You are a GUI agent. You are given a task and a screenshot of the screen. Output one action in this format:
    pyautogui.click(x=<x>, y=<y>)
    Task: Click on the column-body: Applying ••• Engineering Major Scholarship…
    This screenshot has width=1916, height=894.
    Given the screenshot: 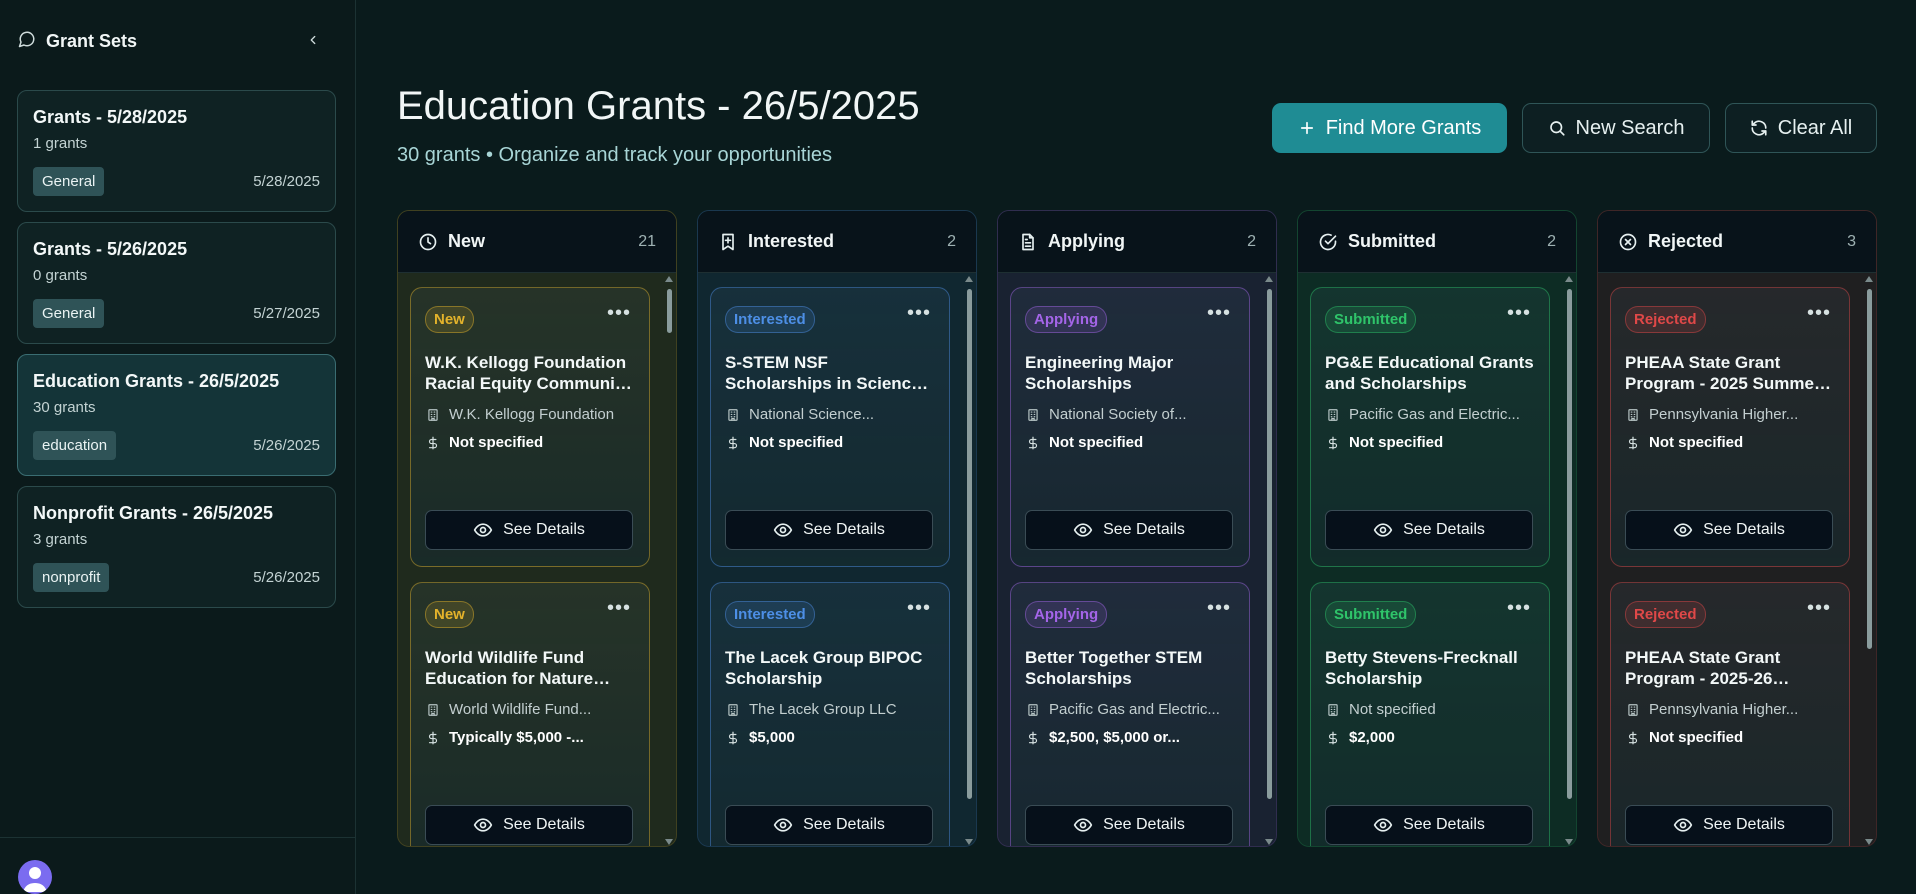 What is the action you would take?
    pyautogui.click(x=1137, y=559)
    